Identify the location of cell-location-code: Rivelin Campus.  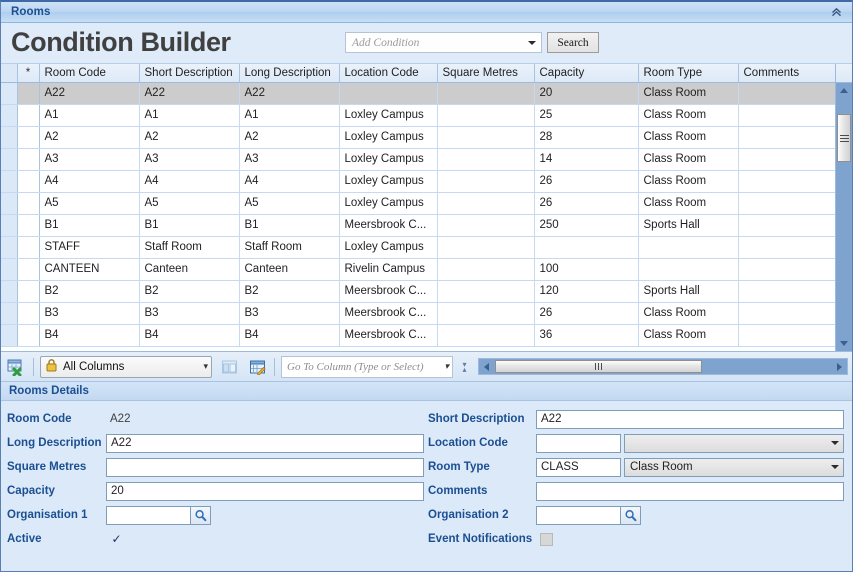
(388, 269).